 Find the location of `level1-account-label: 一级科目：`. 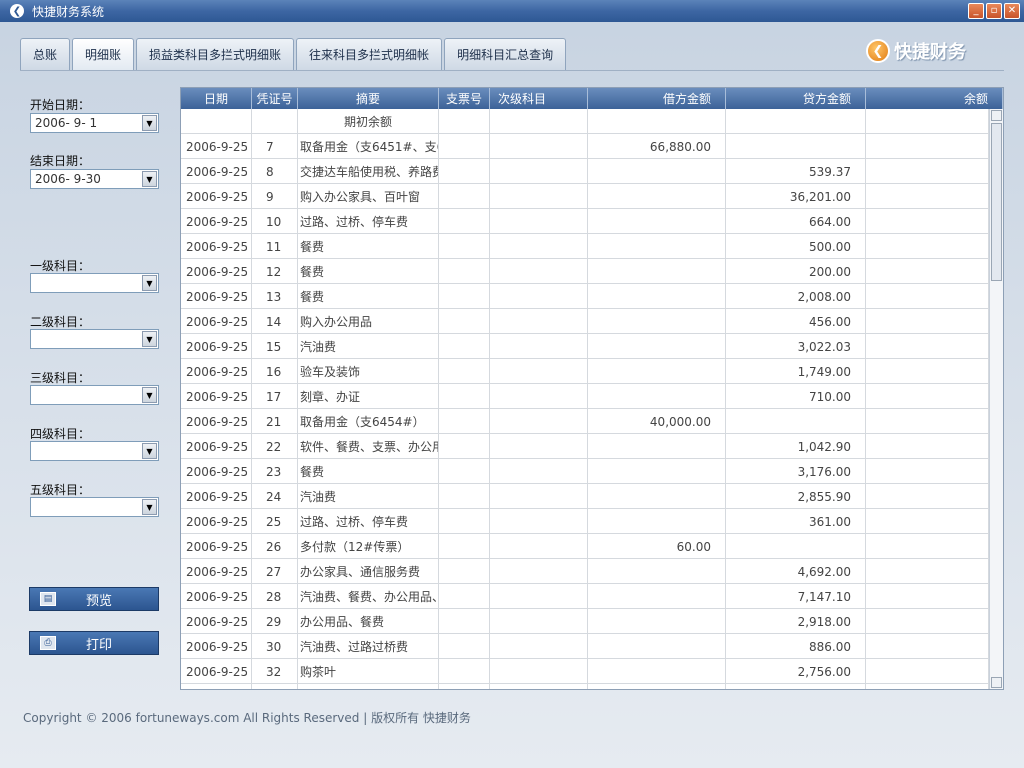

level1-account-label: 一级科目： is located at coordinates (60, 266).